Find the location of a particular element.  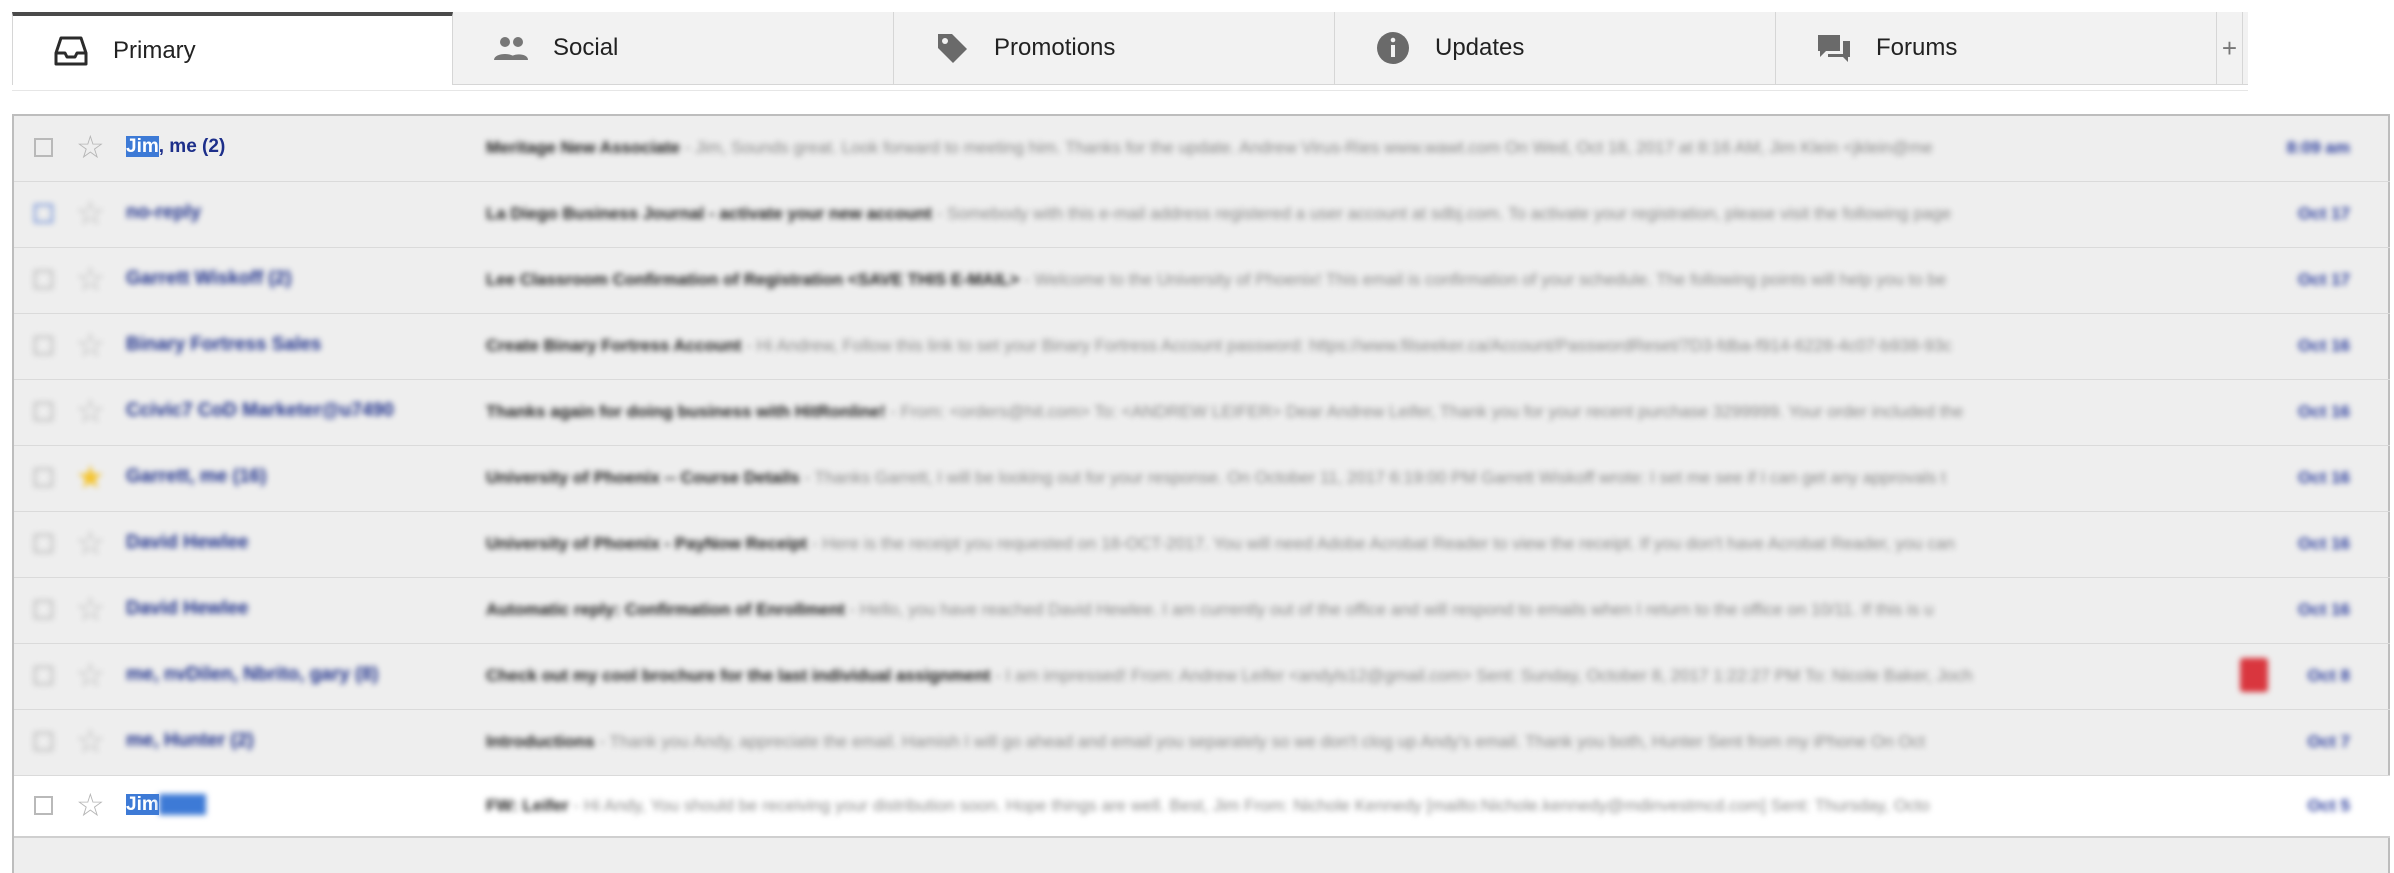

email-sender: Jim is located at coordinates (166, 805).